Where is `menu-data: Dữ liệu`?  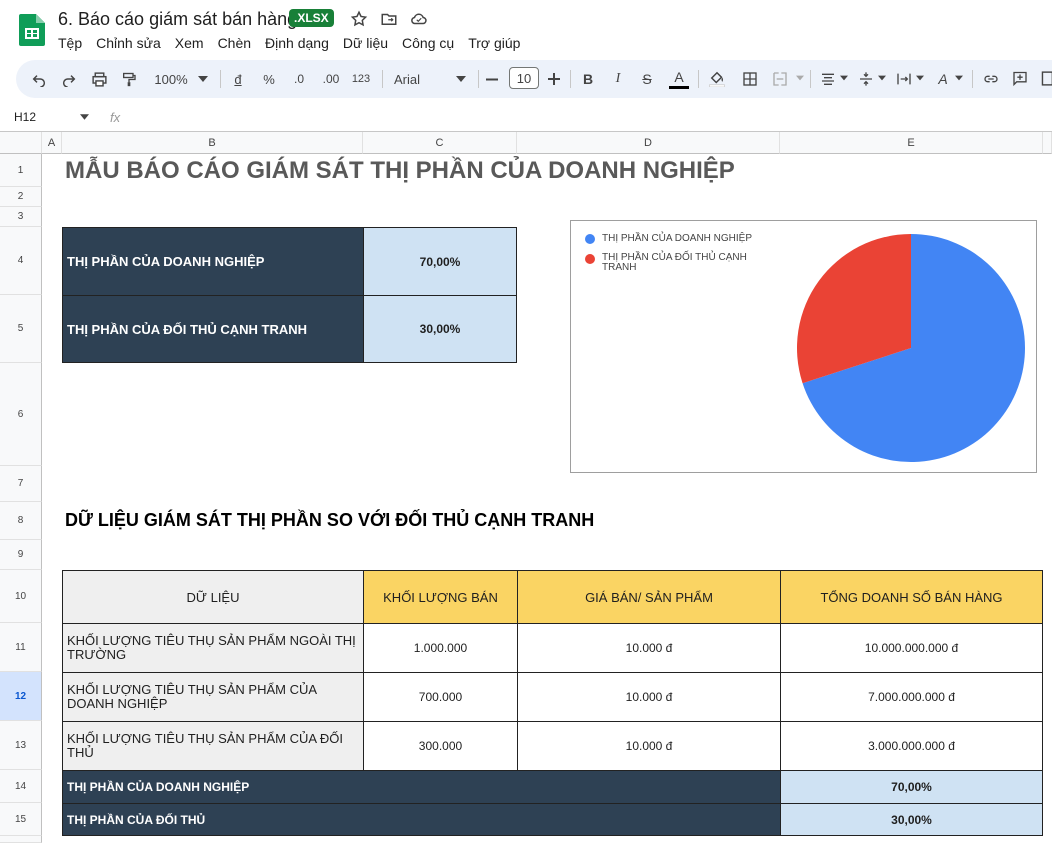
menu-data: Dữ liệu is located at coordinates (365, 43).